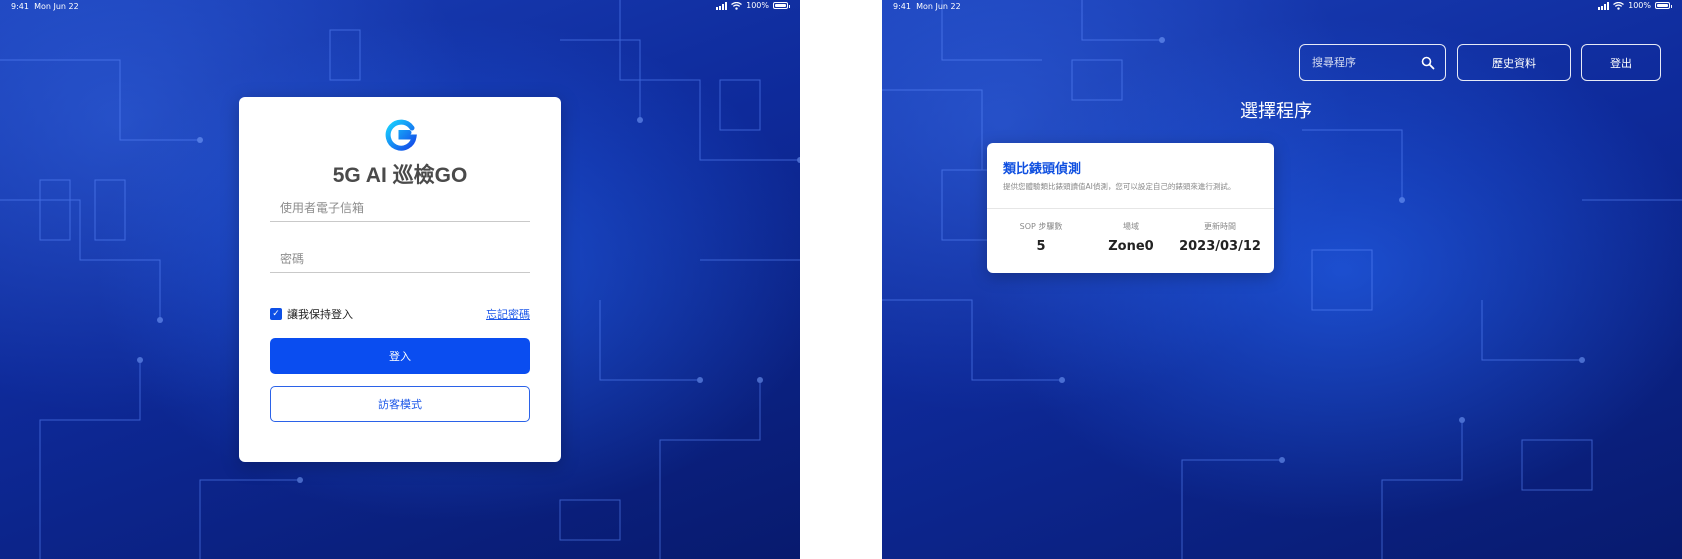 This screenshot has width=1682, height=559. I want to click on login-button: 登入, so click(400, 356).